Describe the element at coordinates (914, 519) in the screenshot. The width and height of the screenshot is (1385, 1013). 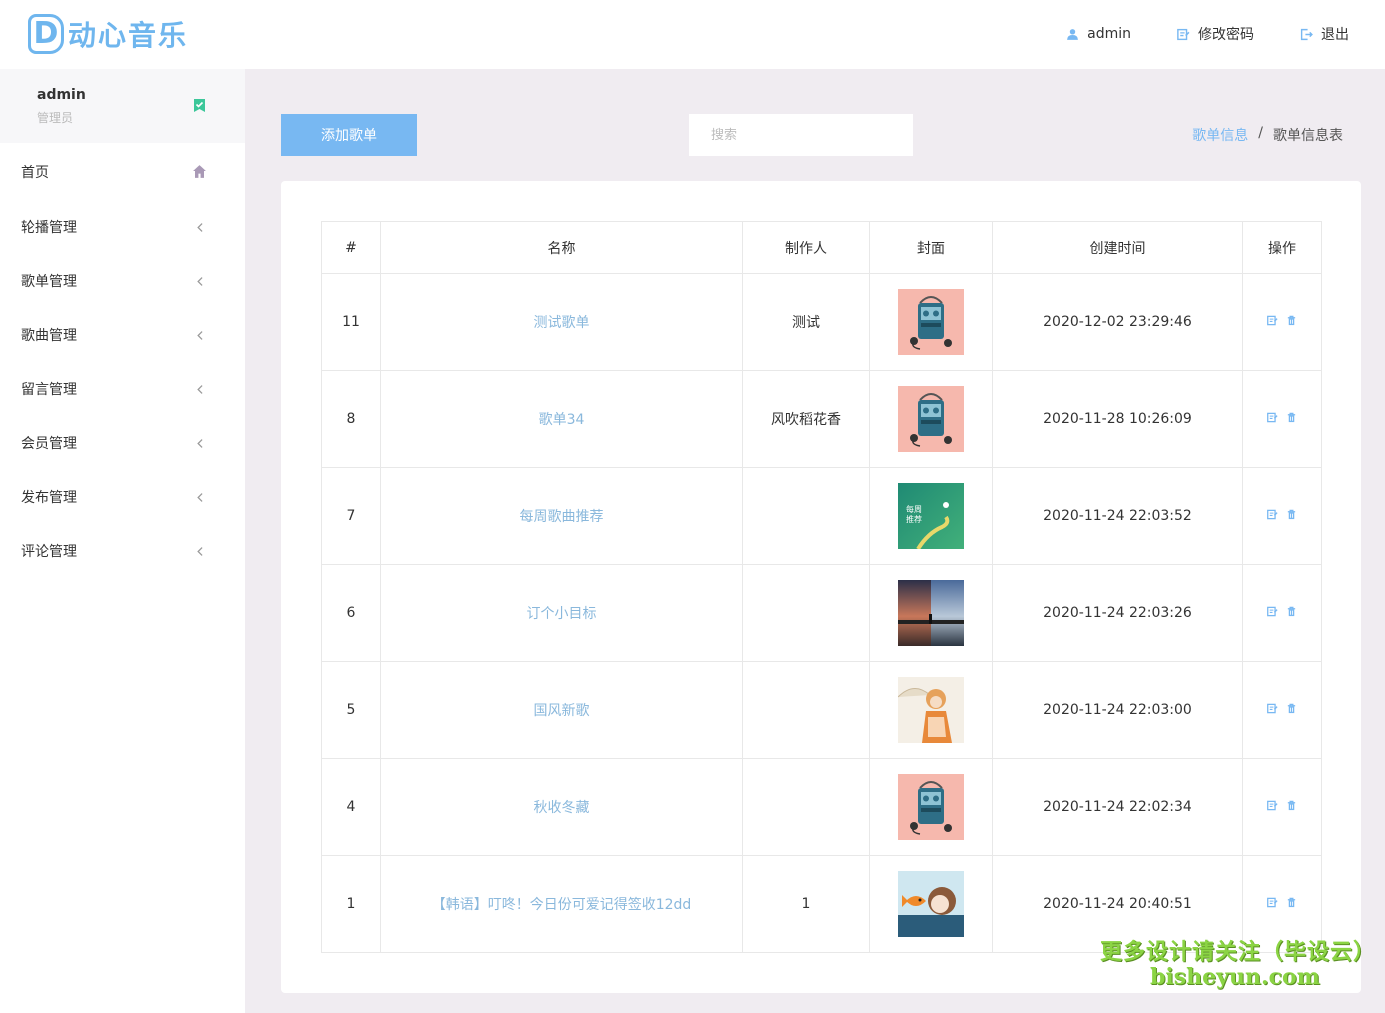
I see `svg-text: 推荐` at that location.